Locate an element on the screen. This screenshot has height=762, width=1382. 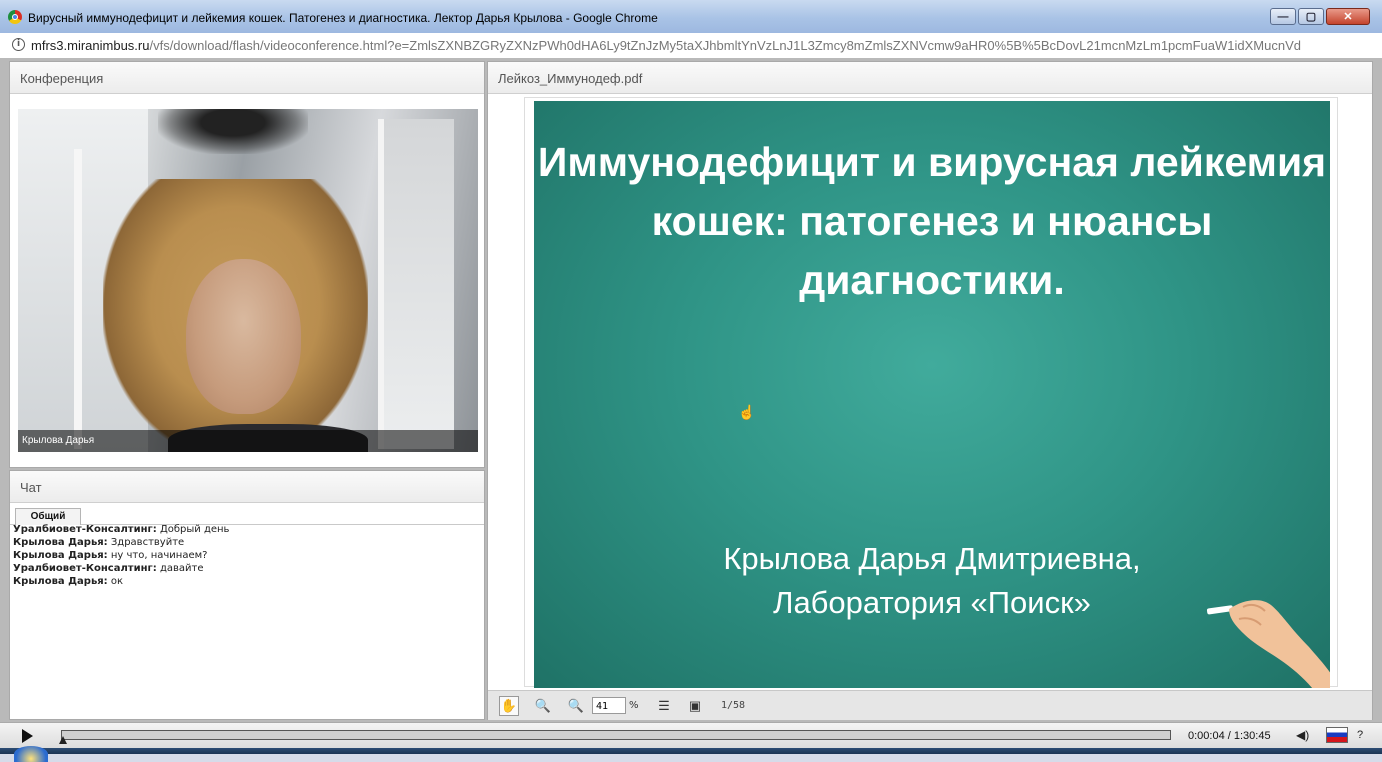
video-background-object is located at coordinates (233, 131).